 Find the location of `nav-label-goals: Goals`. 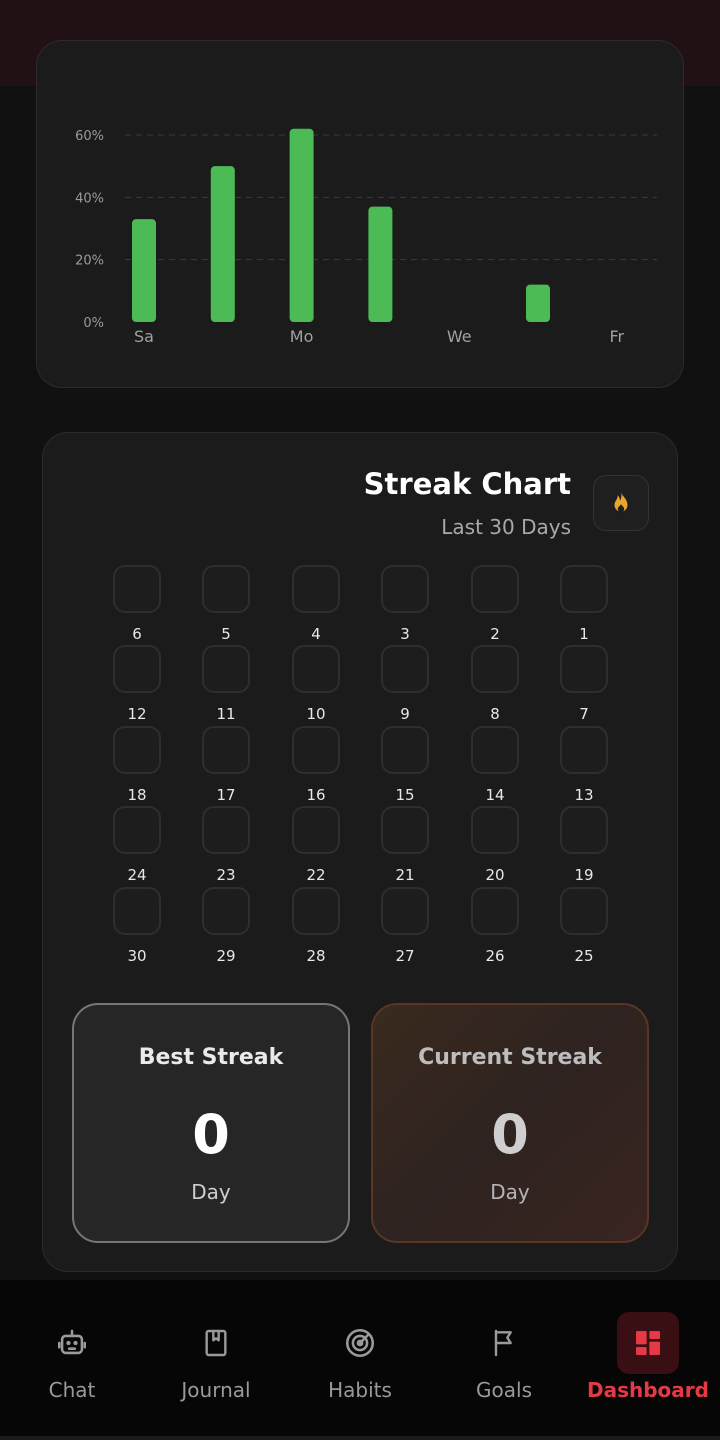

nav-label-goals: Goals is located at coordinates (504, 1390).